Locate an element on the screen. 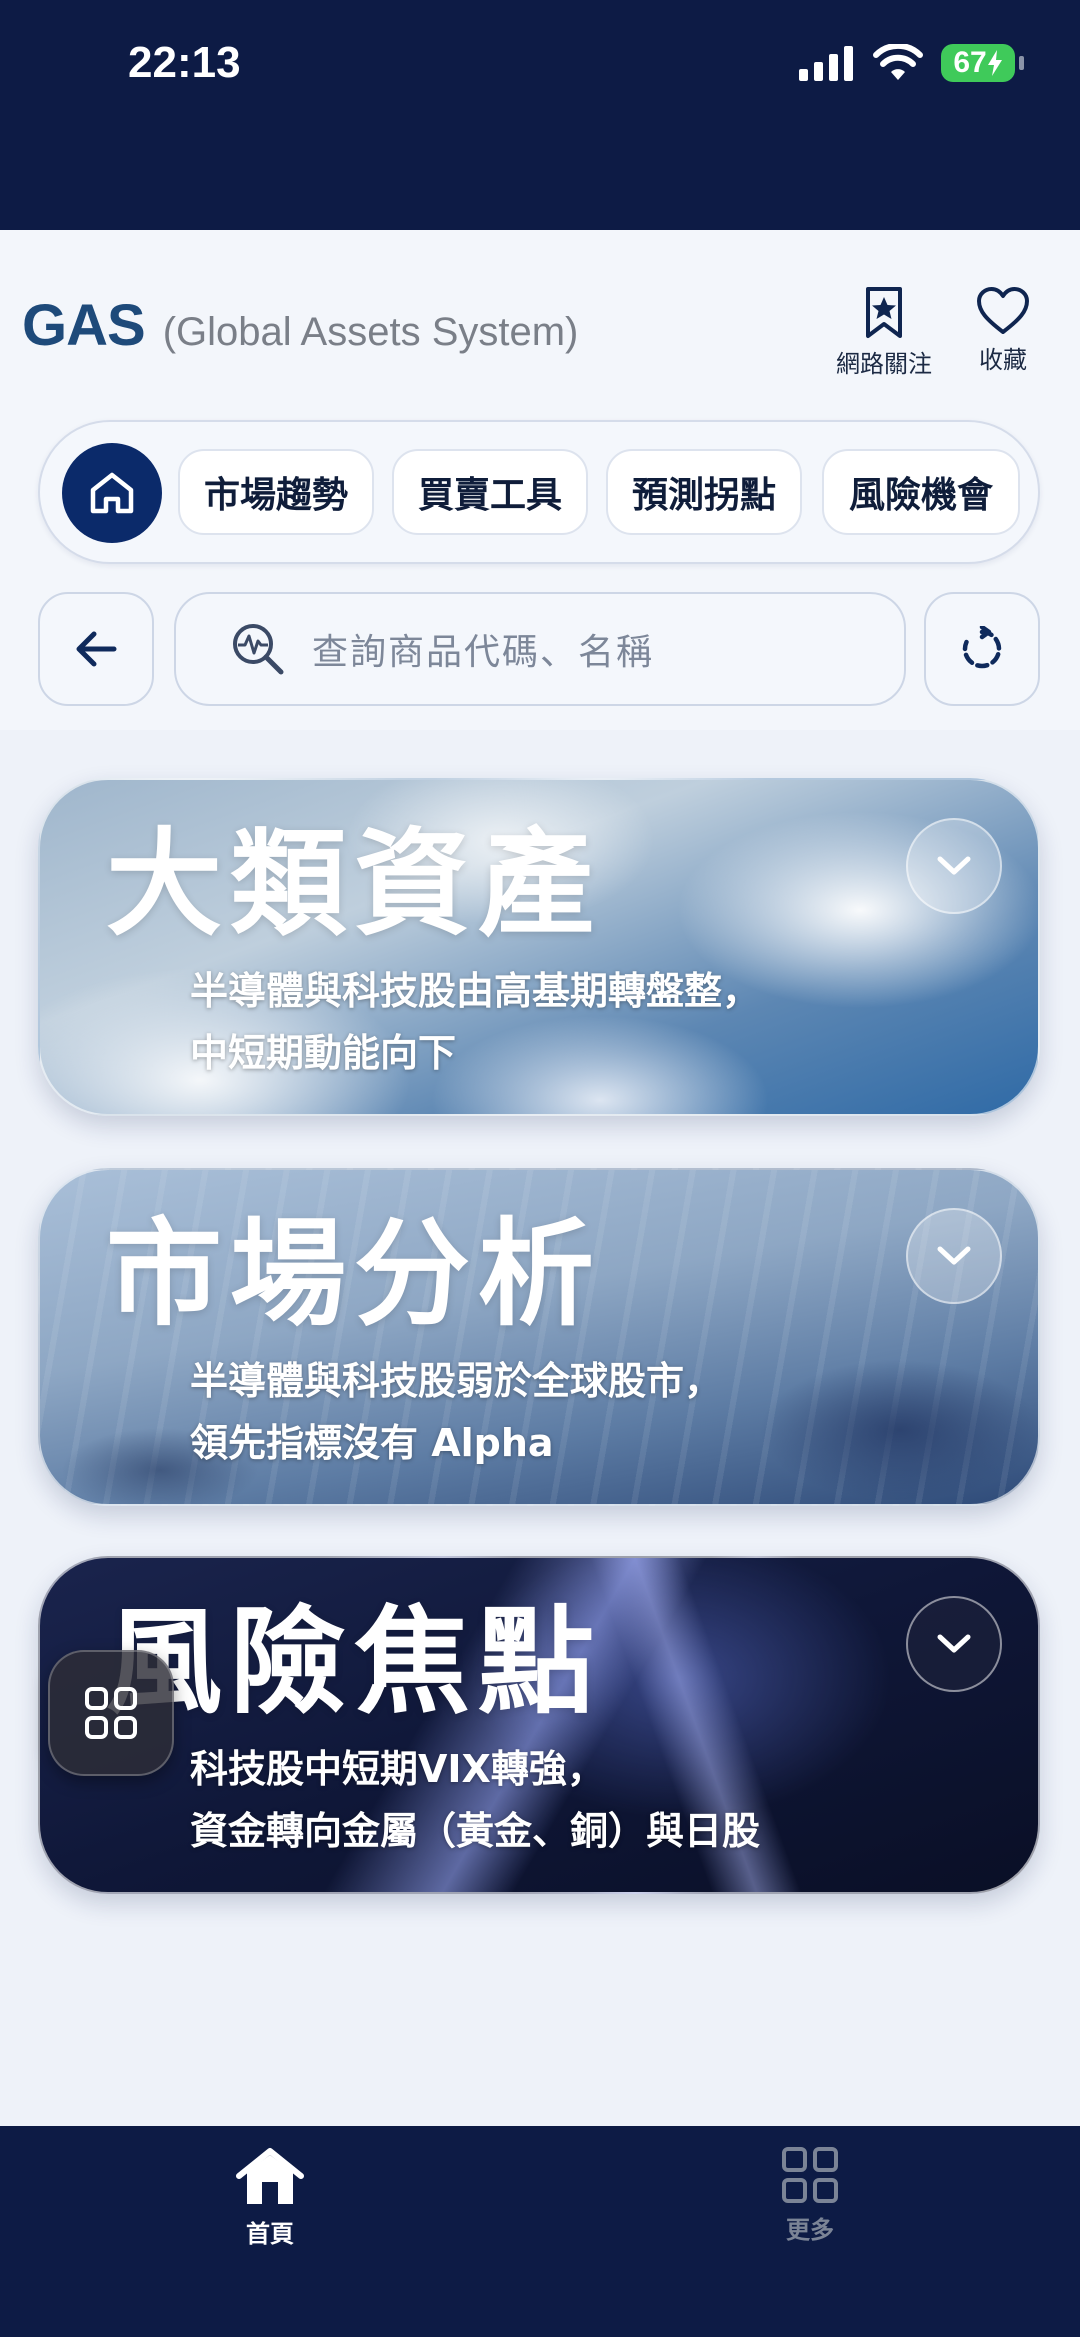 The height and width of the screenshot is (2337, 1080). battery-cap is located at coordinates (1021, 63).